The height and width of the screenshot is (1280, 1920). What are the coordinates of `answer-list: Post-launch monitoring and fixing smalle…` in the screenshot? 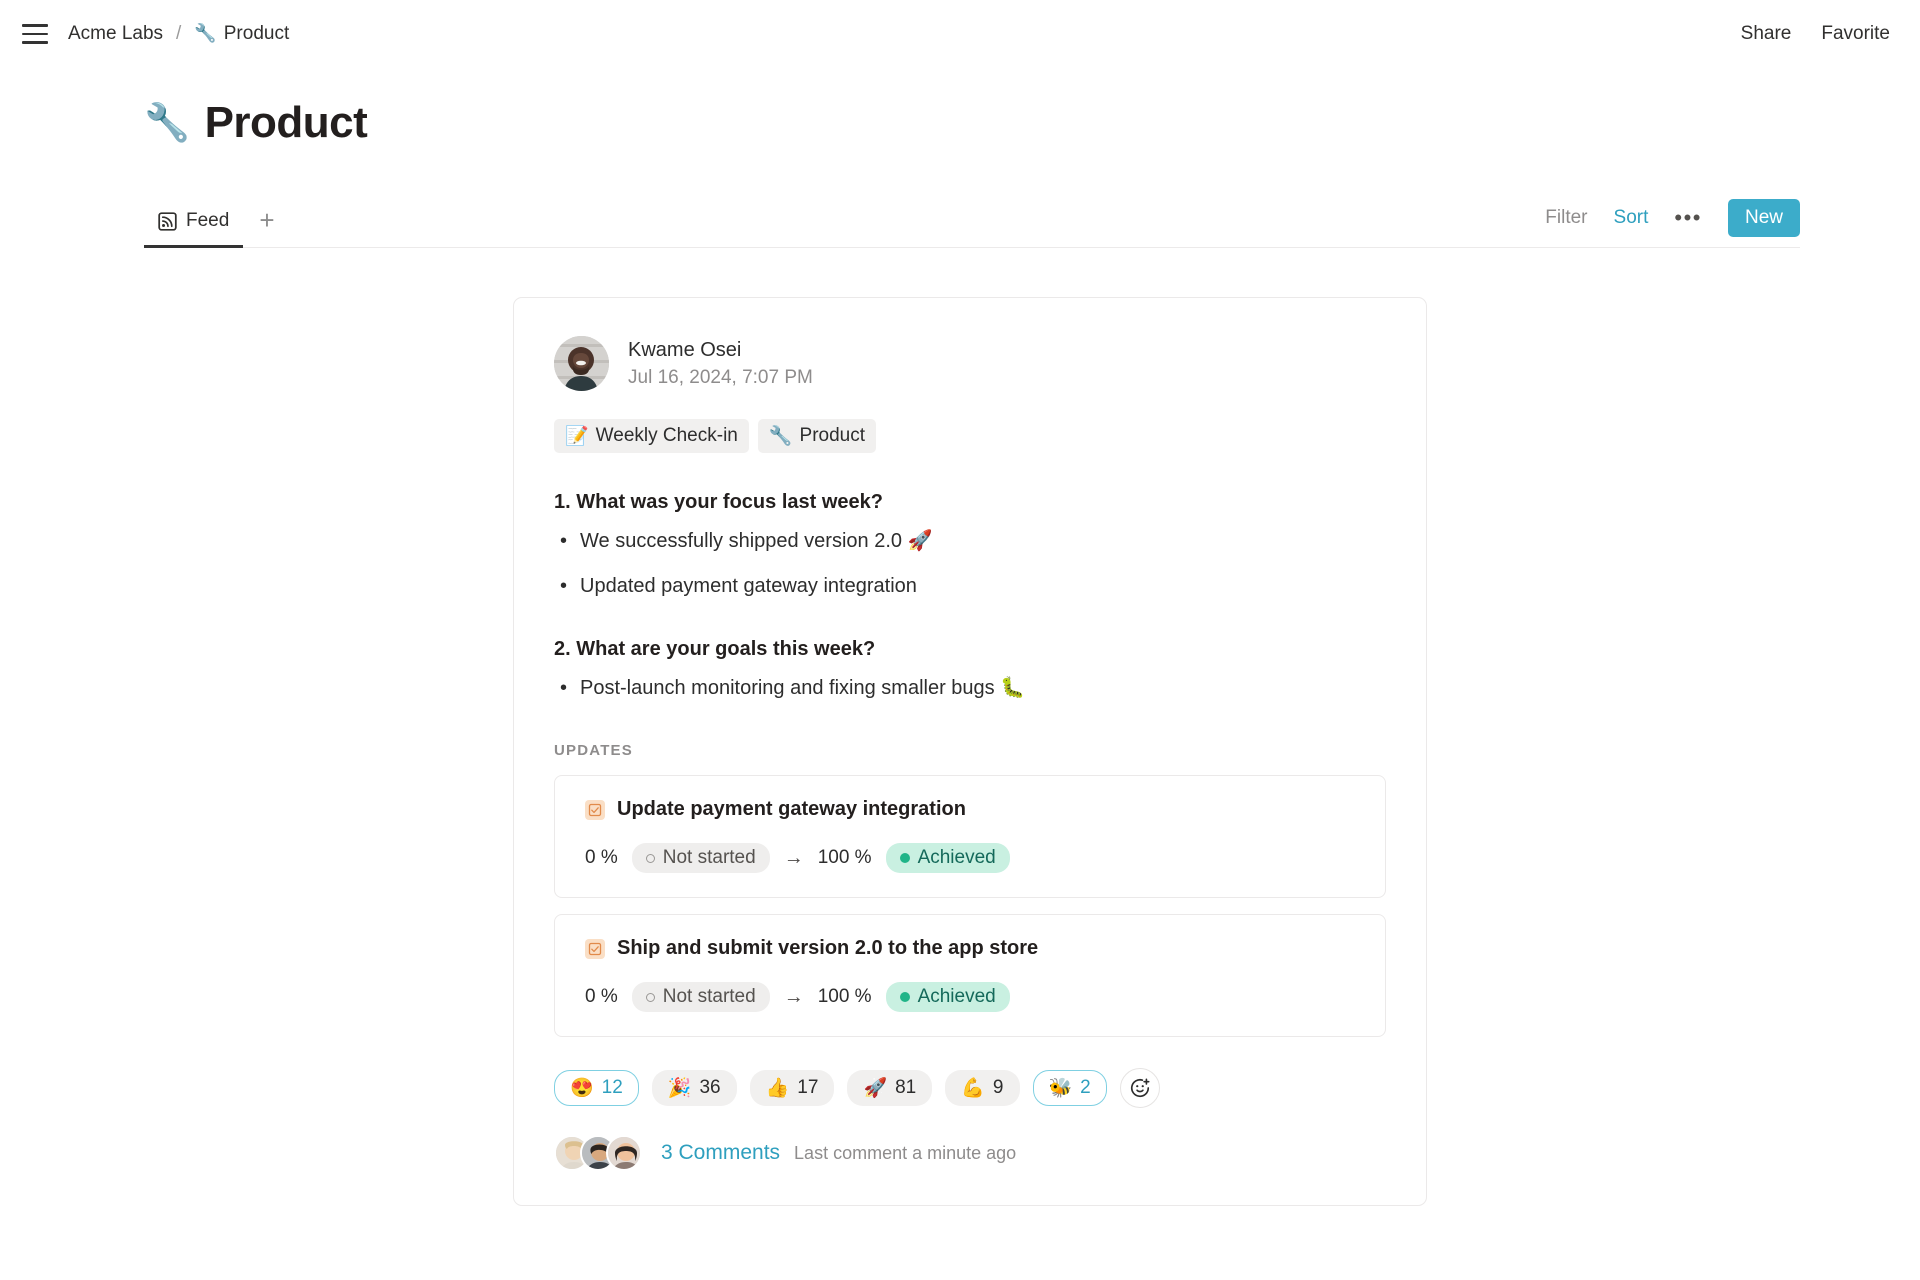 It's located at (970, 688).